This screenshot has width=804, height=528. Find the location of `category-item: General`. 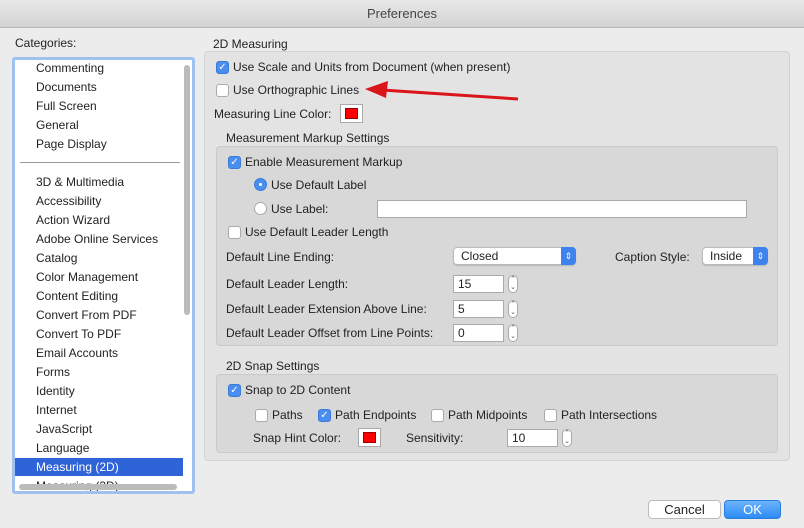

category-item: General is located at coordinates (57, 125).